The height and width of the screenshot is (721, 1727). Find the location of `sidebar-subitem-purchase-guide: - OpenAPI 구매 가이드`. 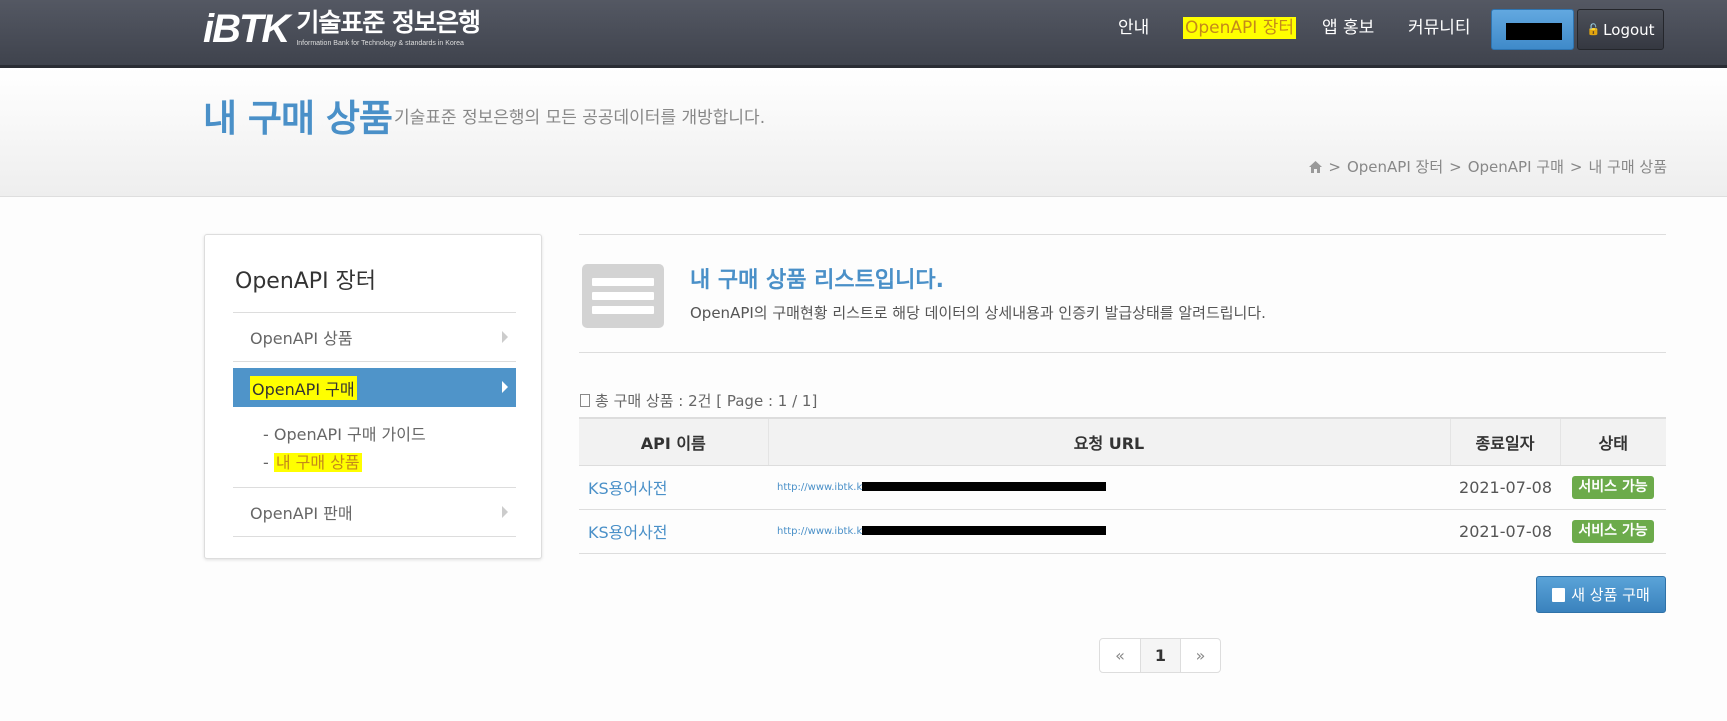

sidebar-subitem-purchase-guide: - OpenAPI 구매 가이드 is located at coordinates (344, 433).